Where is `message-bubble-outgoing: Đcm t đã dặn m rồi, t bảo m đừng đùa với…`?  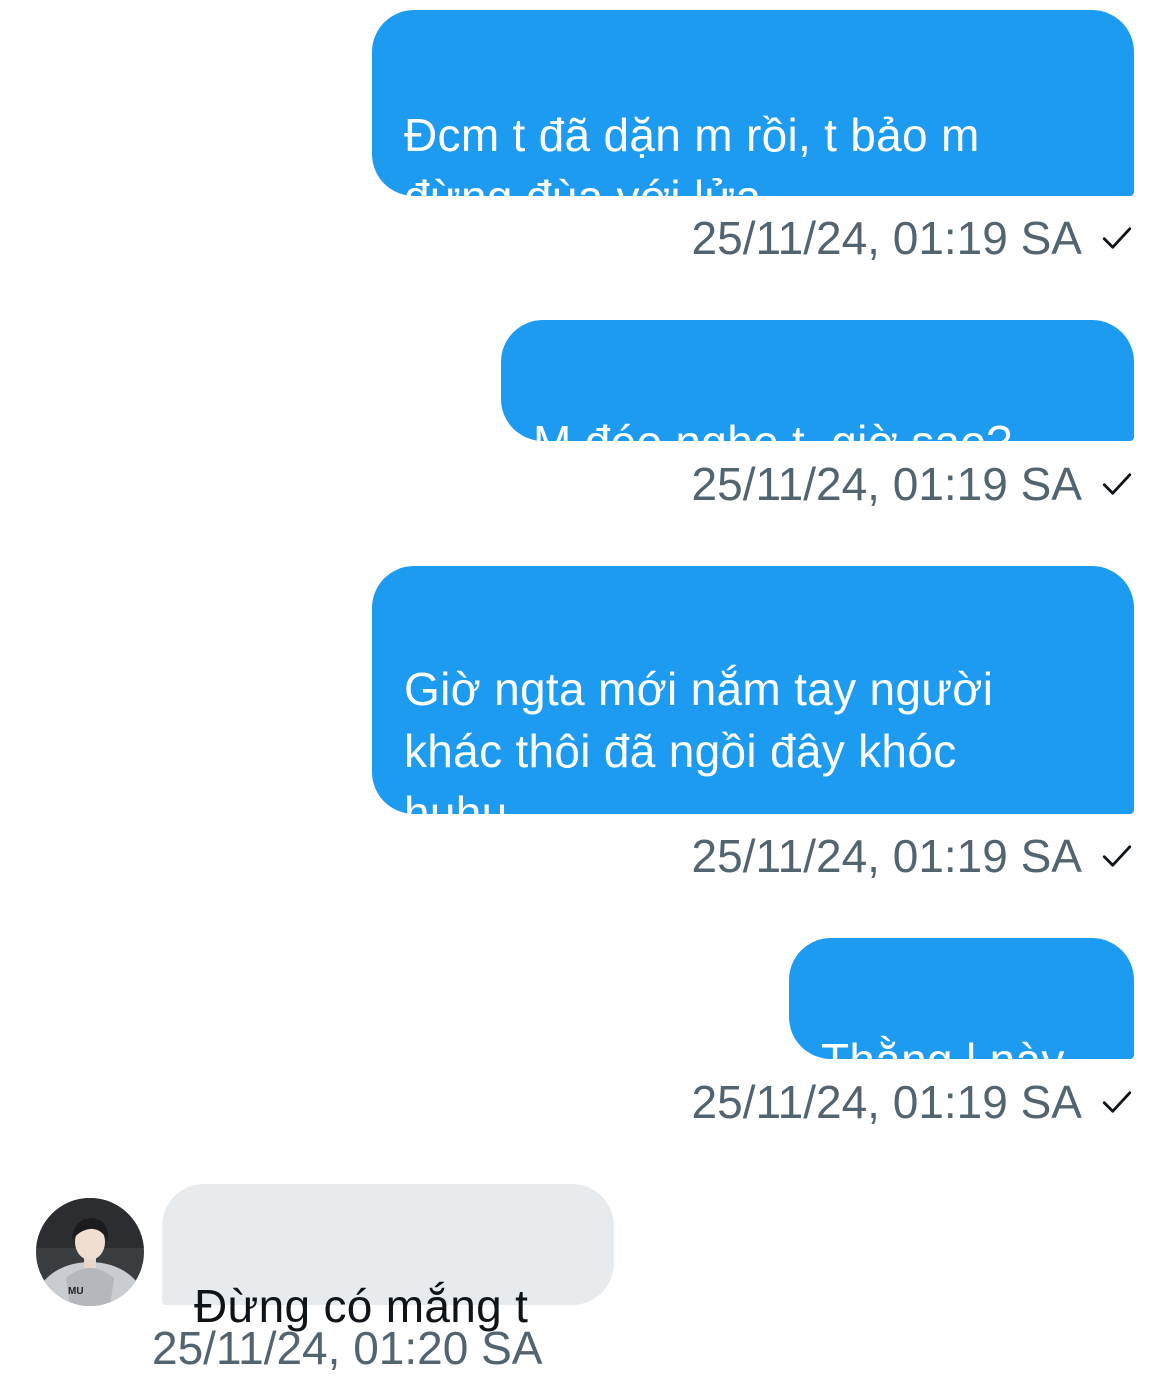 message-bubble-outgoing: Đcm t đã dặn m rồi, t bảo m đừng đùa với… is located at coordinates (753, 116).